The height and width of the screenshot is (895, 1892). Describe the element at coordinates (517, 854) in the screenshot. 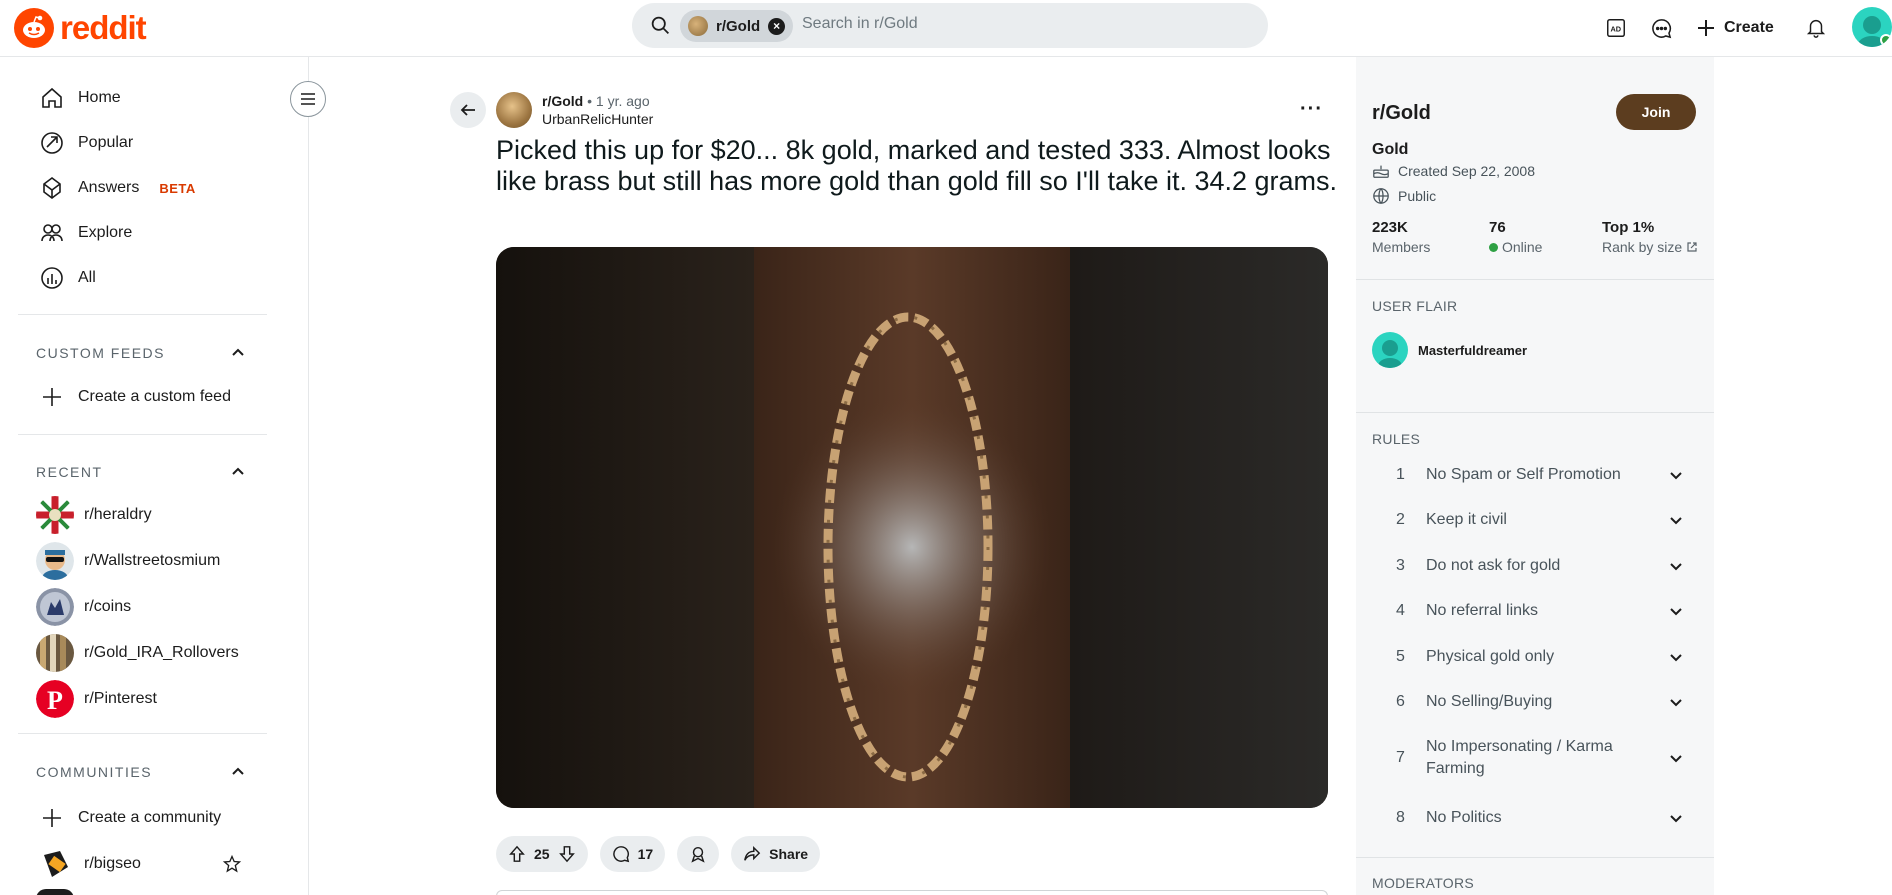

I see `upvote-icon` at that location.